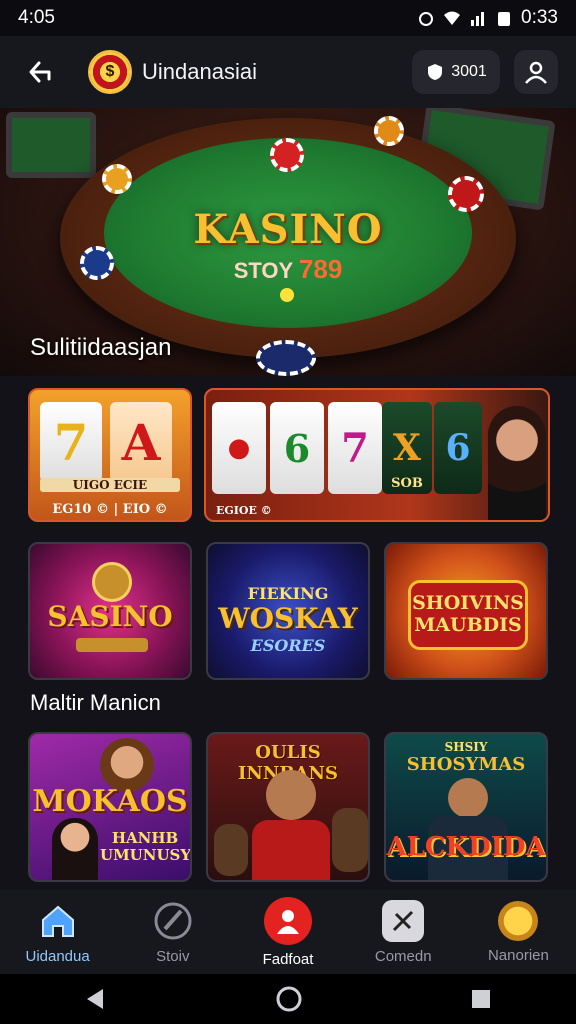 The height and width of the screenshot is (1024, 576). Describe the element at coordinates (110, 509) in the screenshot. I see `slot-bet: EG10 © | EIO ©` at that location.